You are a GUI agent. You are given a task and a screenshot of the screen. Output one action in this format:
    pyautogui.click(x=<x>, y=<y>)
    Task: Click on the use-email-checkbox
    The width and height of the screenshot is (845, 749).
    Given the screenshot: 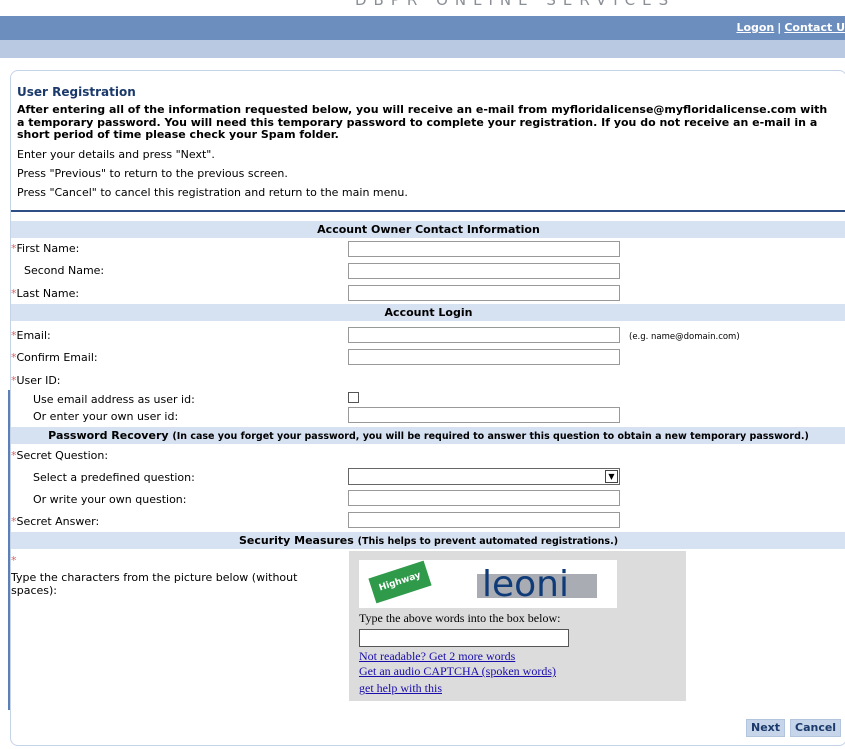 What is the action you would take?
    pyautogui.click(x=353, y=397)
    